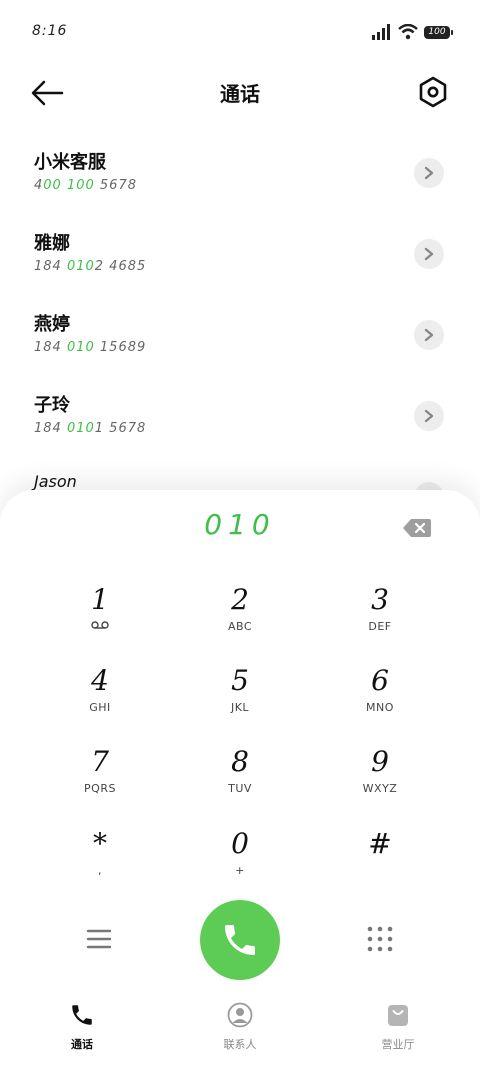 This screenshot has height=1067, width=480. Describe the element at coordinates (380, 707) in the screenshot. I see `key-letters: MNO` at that location.